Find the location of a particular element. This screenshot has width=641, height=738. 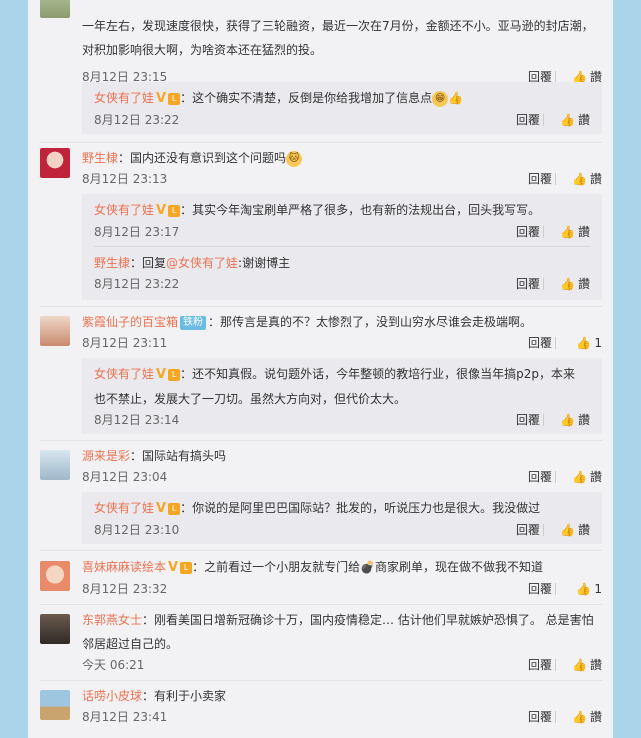

thumbs-up-emoji-icon: 👍 is located at coordinates (456, 98).